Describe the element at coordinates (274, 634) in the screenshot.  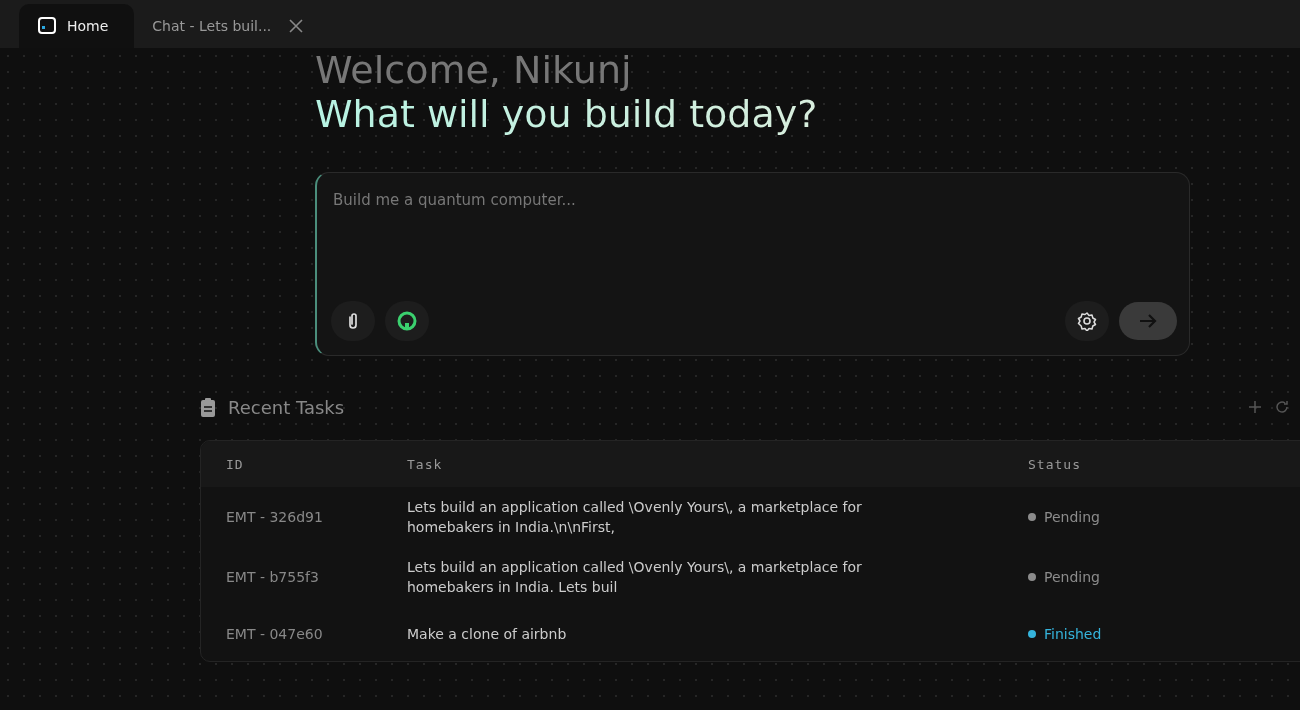
I see `task-id: EMT - 047e60` at that location.